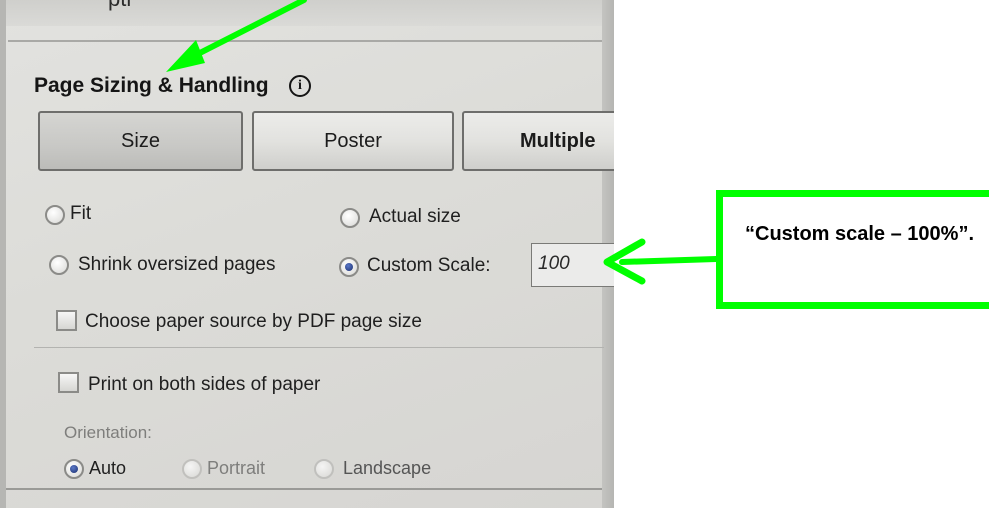  I want to click on annotation-callout: “Custom scale – 100%”., so click(852, 249).